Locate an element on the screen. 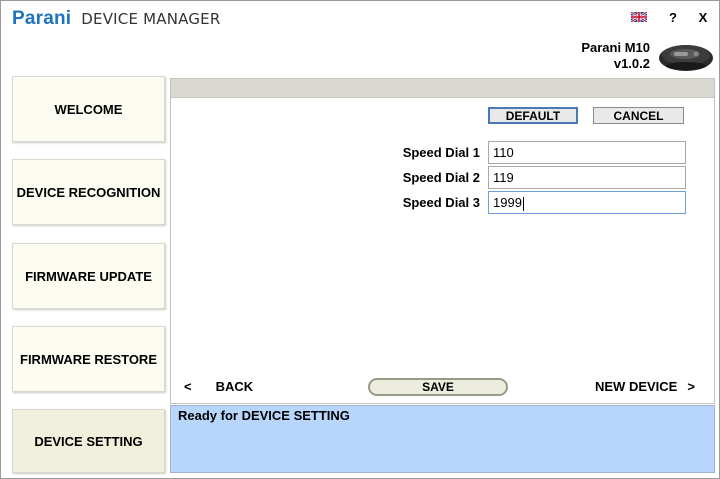  speed-dial-1-label: Speed Dial 1 is located at coordinates (441, 152).